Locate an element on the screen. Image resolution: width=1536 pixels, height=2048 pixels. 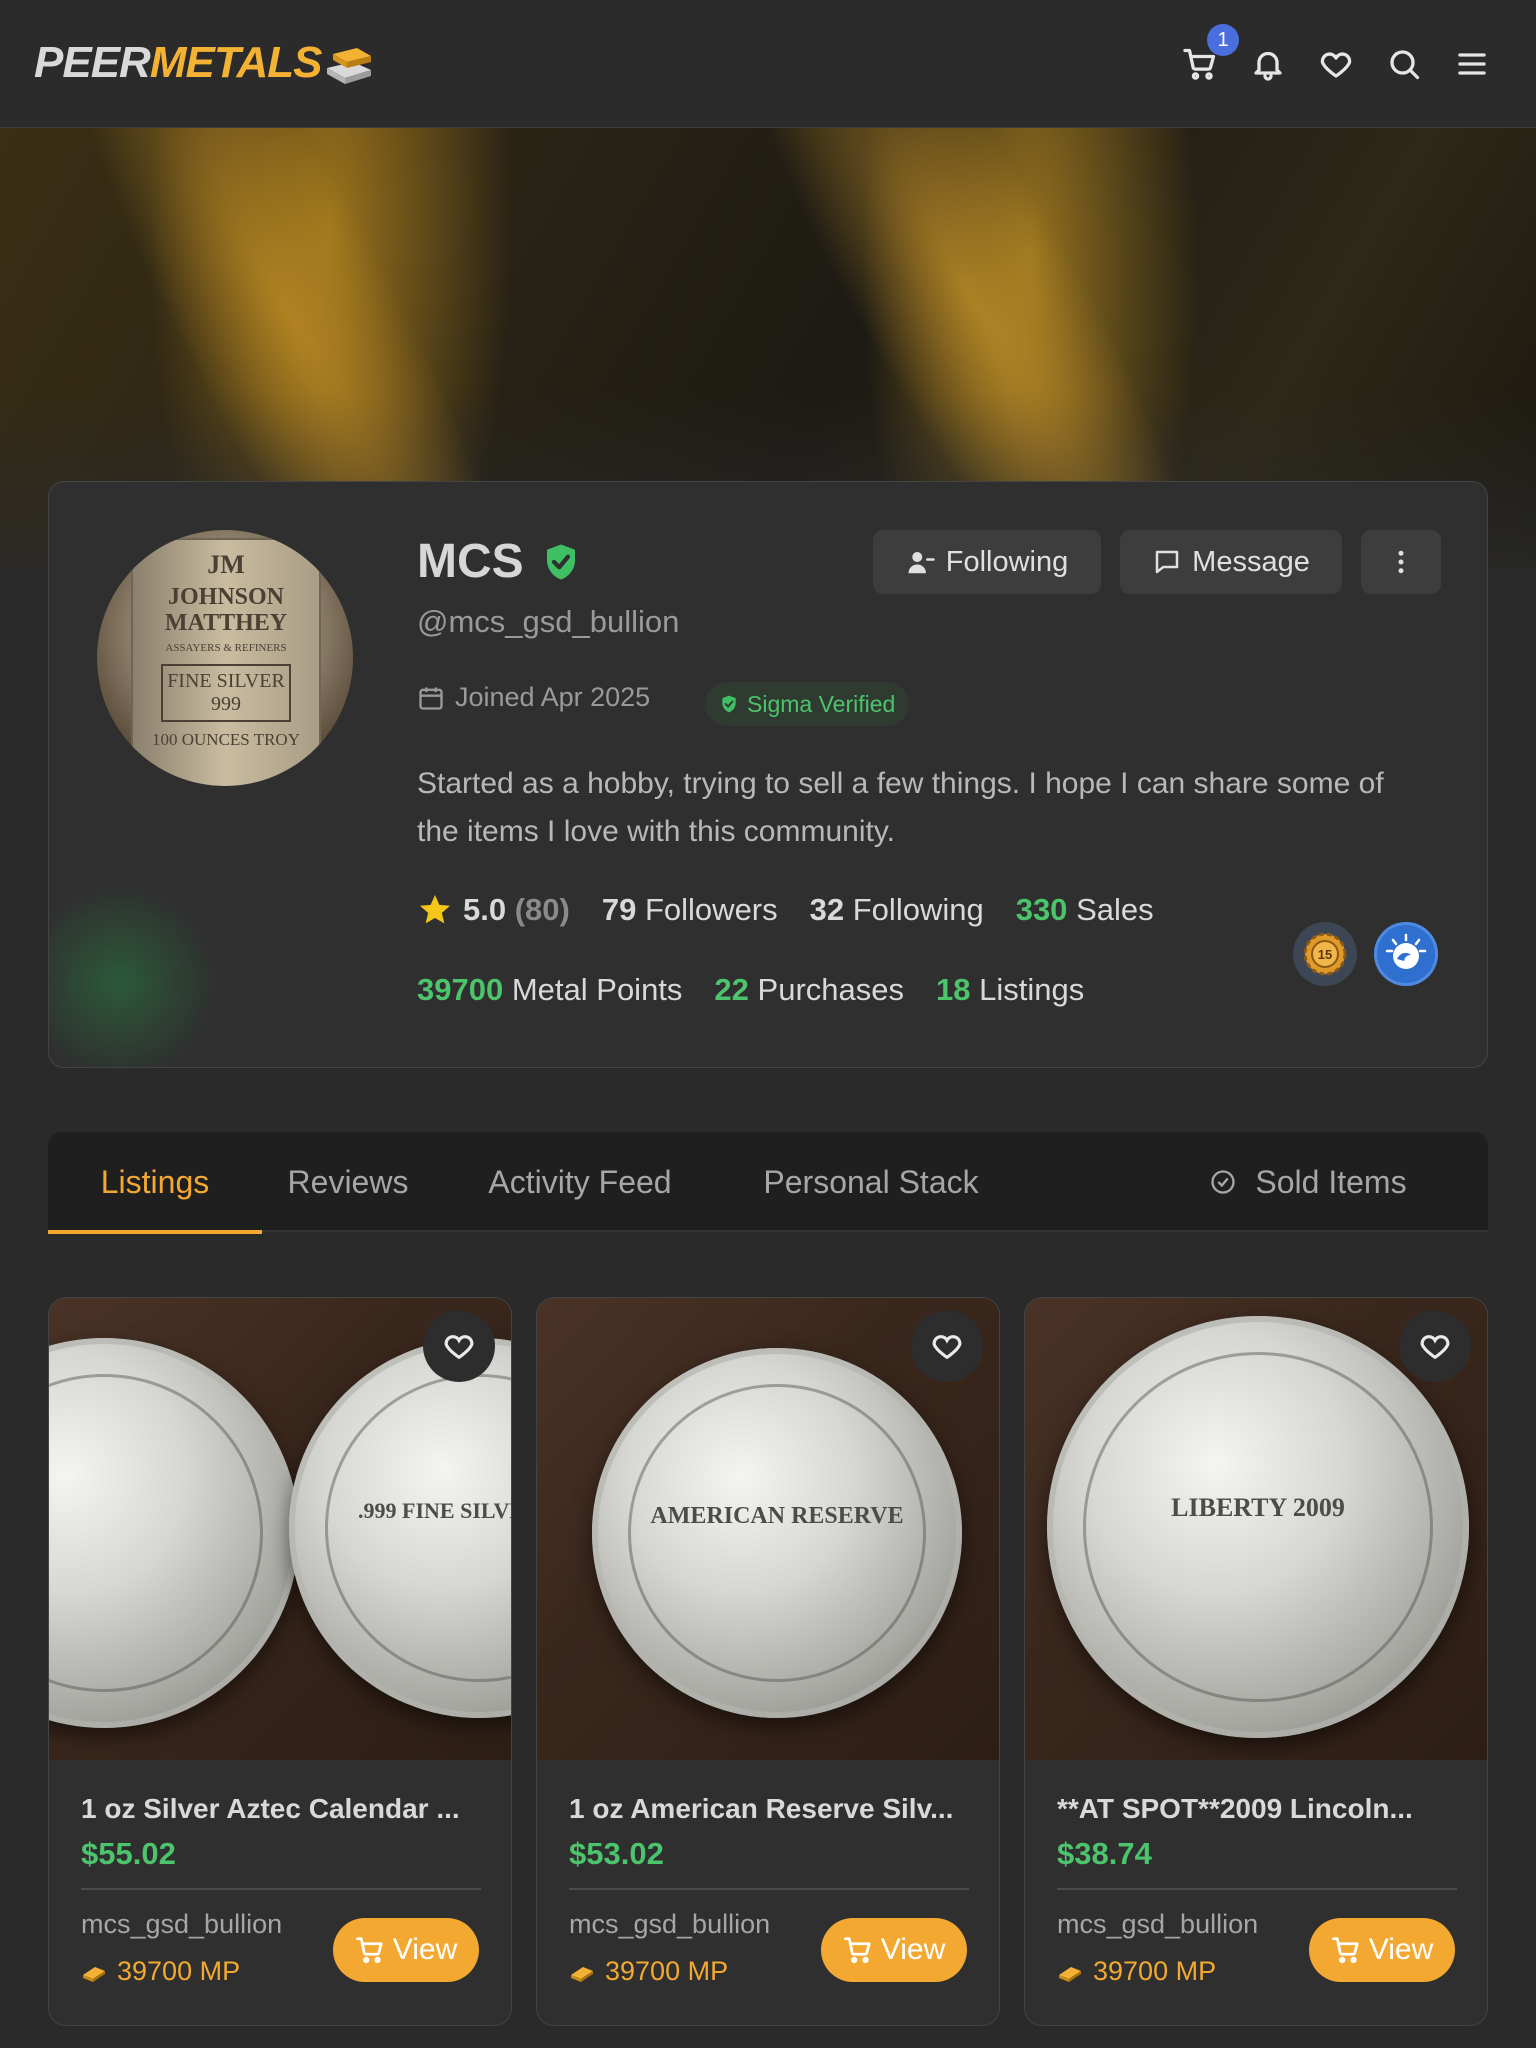
sigma-verified-badge: Sigma Verified is located at coordinates (807, 704).